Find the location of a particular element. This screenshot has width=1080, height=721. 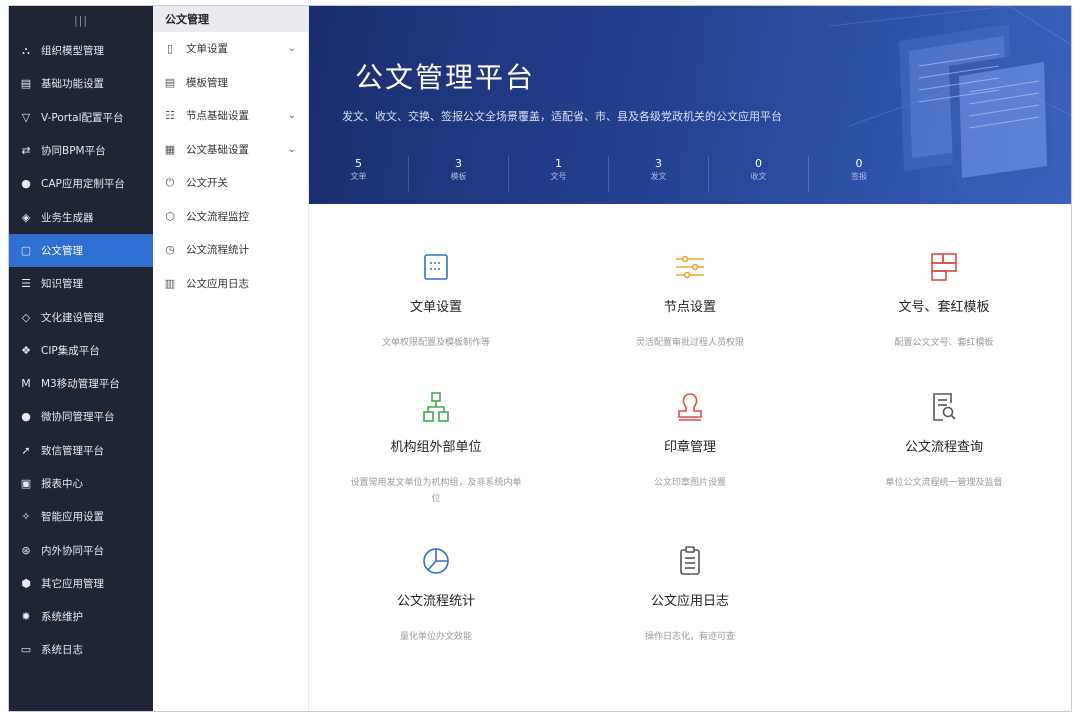

gear-icon: ✸ is located at coordinates (26, 617).